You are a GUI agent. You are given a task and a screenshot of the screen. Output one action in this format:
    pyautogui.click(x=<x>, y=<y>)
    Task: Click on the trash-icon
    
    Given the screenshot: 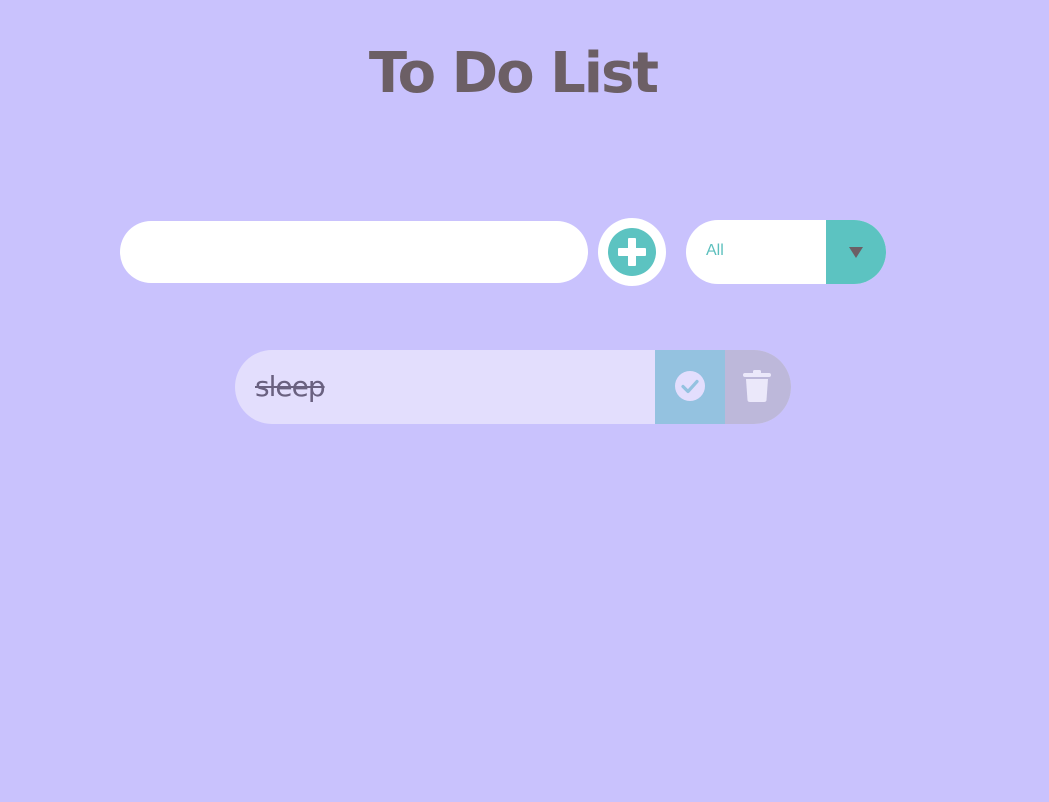 What is the action you would take?
    pyautogui.click(x=758, y=387)
    